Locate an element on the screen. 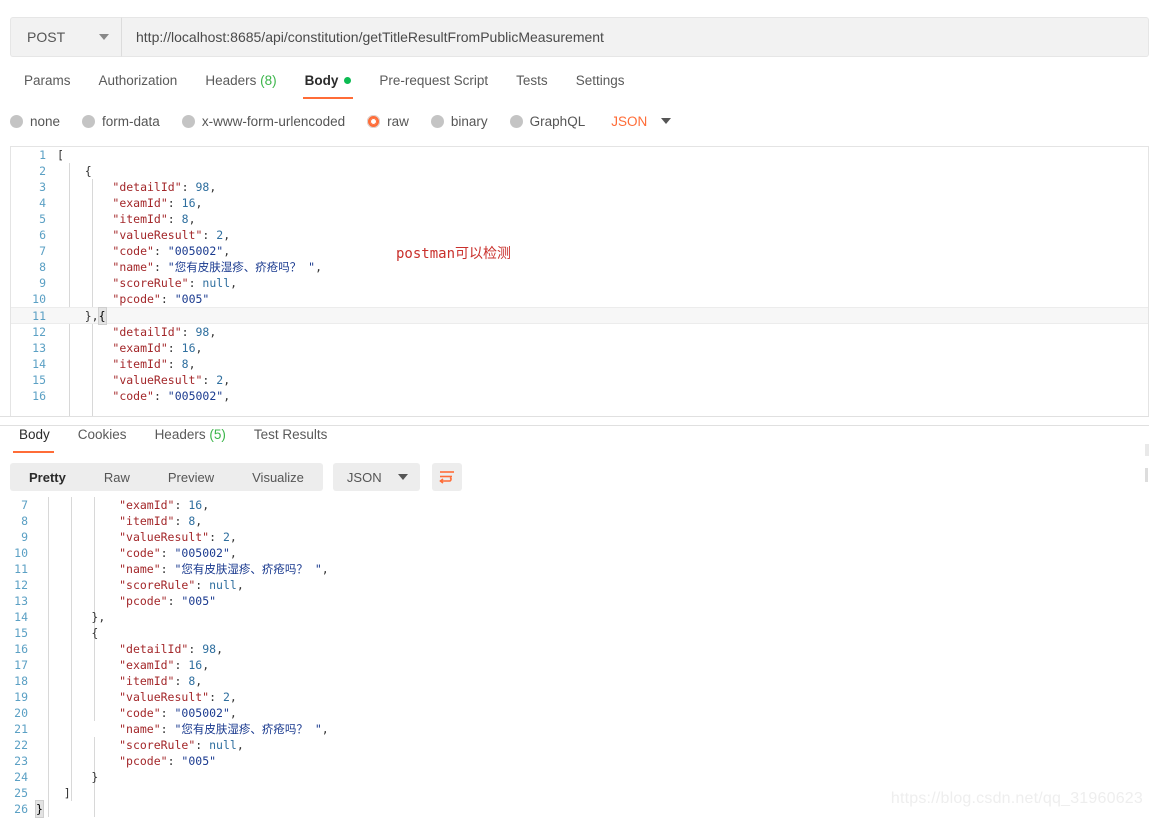  body-type-x-www-form-urlencoded: x-www-form-urlencoded is located at coordinates (263, 121).